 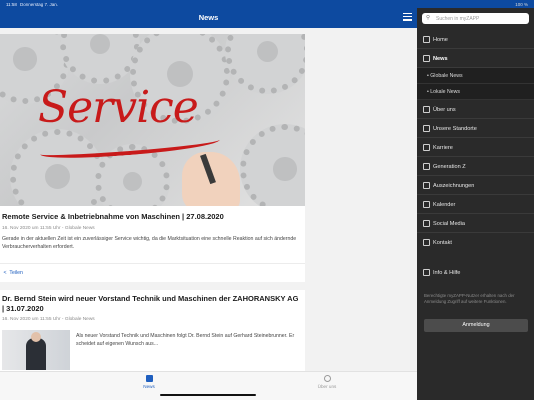 I want to click on tab-about: Über uns, so click(x=327, y=382).